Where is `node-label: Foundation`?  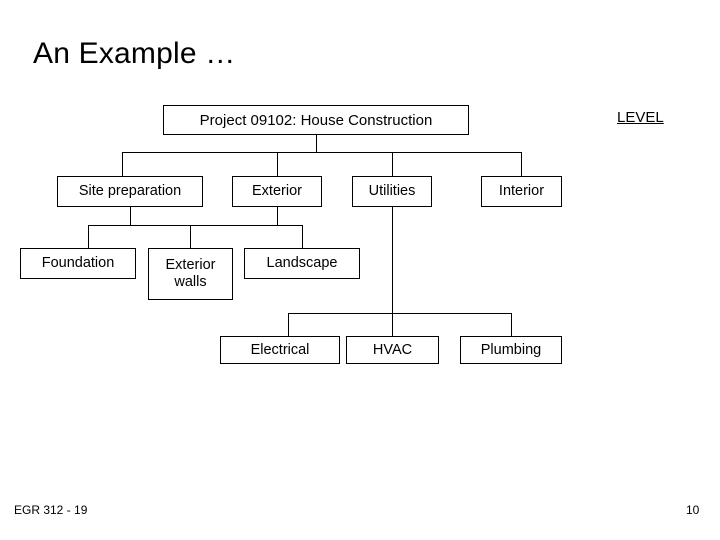 node-label: Foundation is located at coordinates (78, 263).